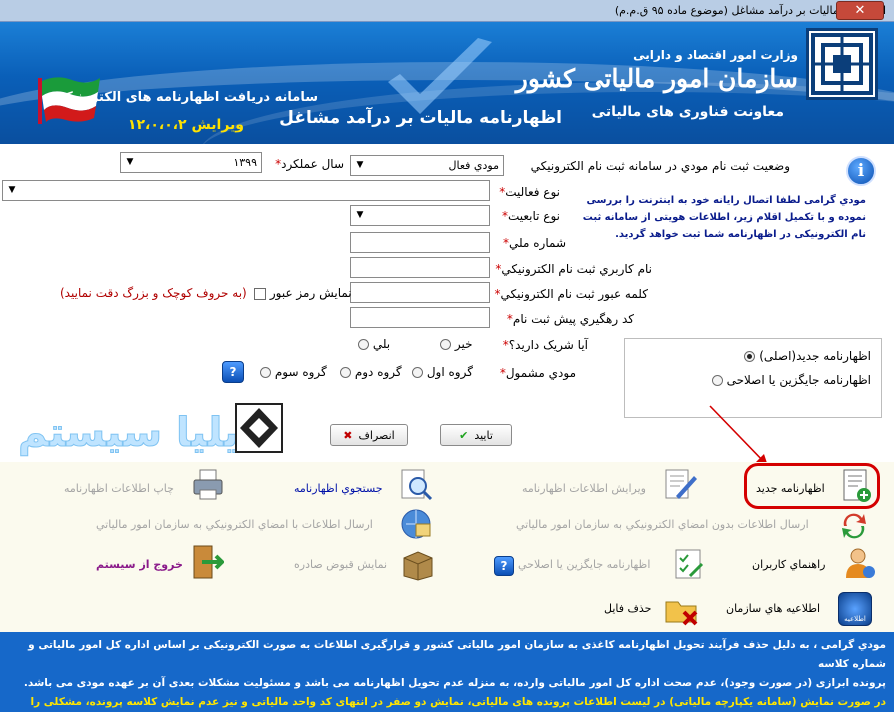  Describe the element at coordinates (369, 435) in the screenshot. I see `cancel-button: انصراف ✖` at that location.